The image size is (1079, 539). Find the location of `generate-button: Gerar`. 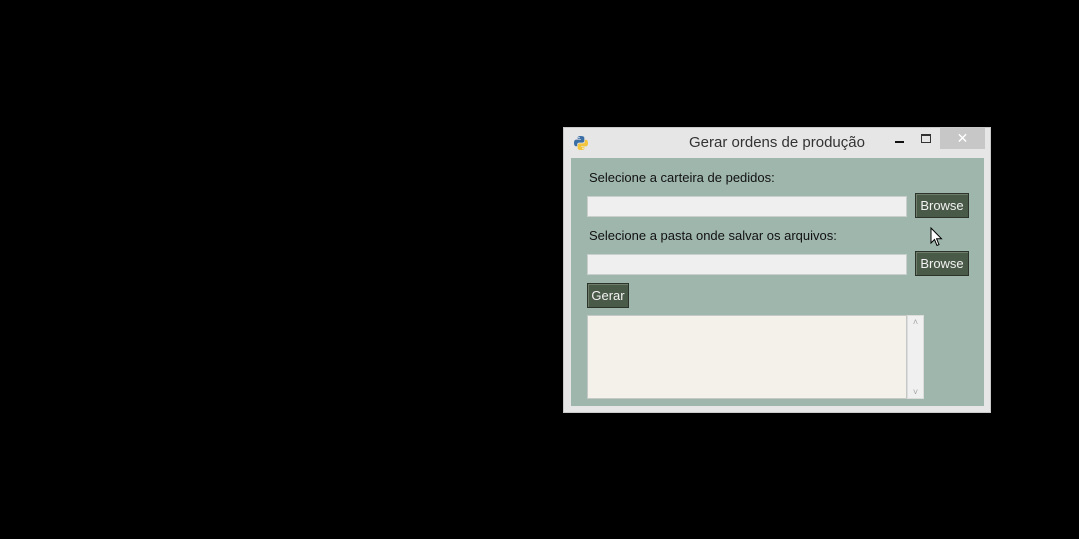

generate-button: Gerar is located at coordinates (608, 295).